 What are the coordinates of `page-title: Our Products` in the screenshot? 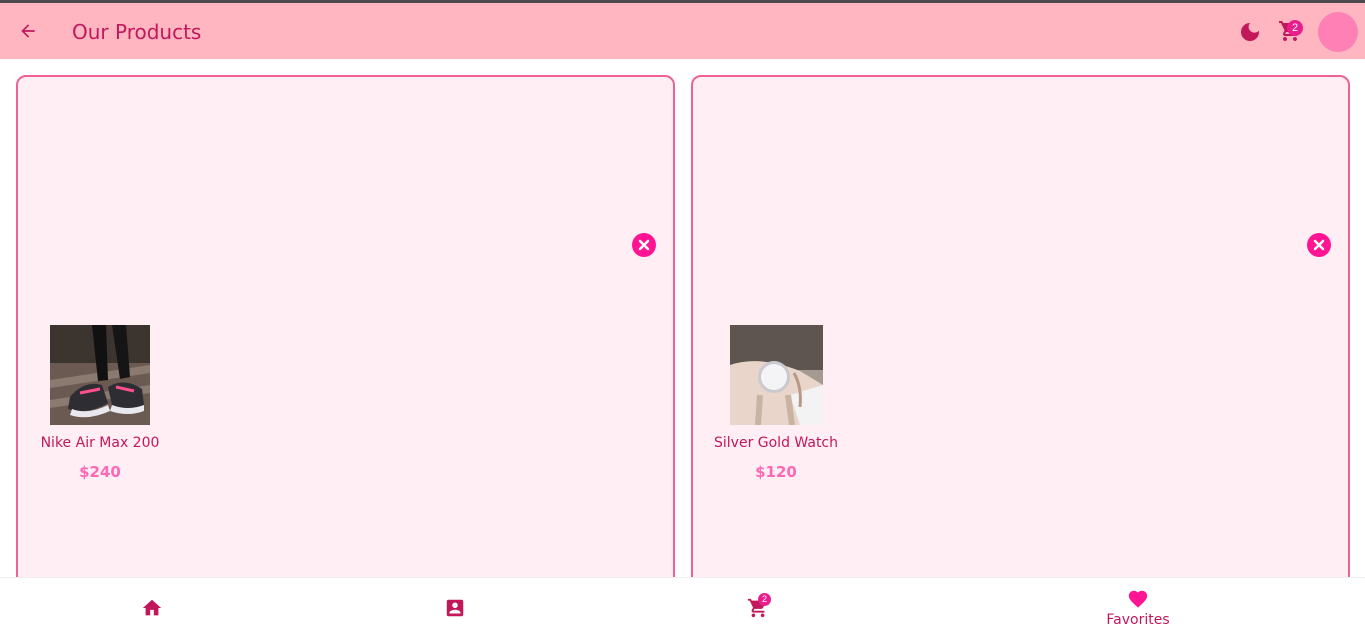 It's located at (137, 32).